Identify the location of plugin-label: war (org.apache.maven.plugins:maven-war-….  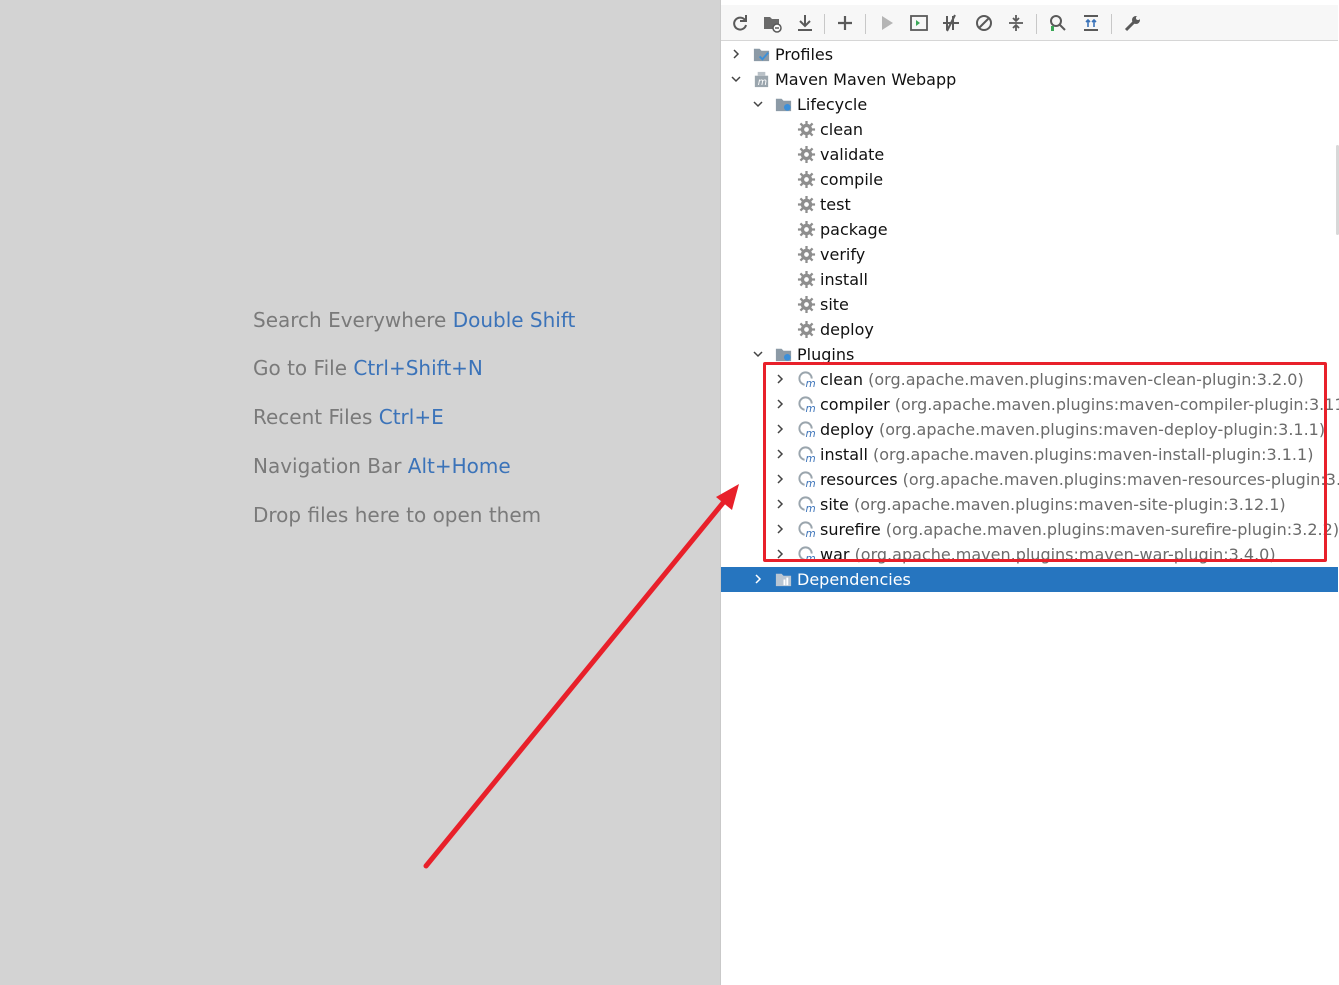
(1048, 554).